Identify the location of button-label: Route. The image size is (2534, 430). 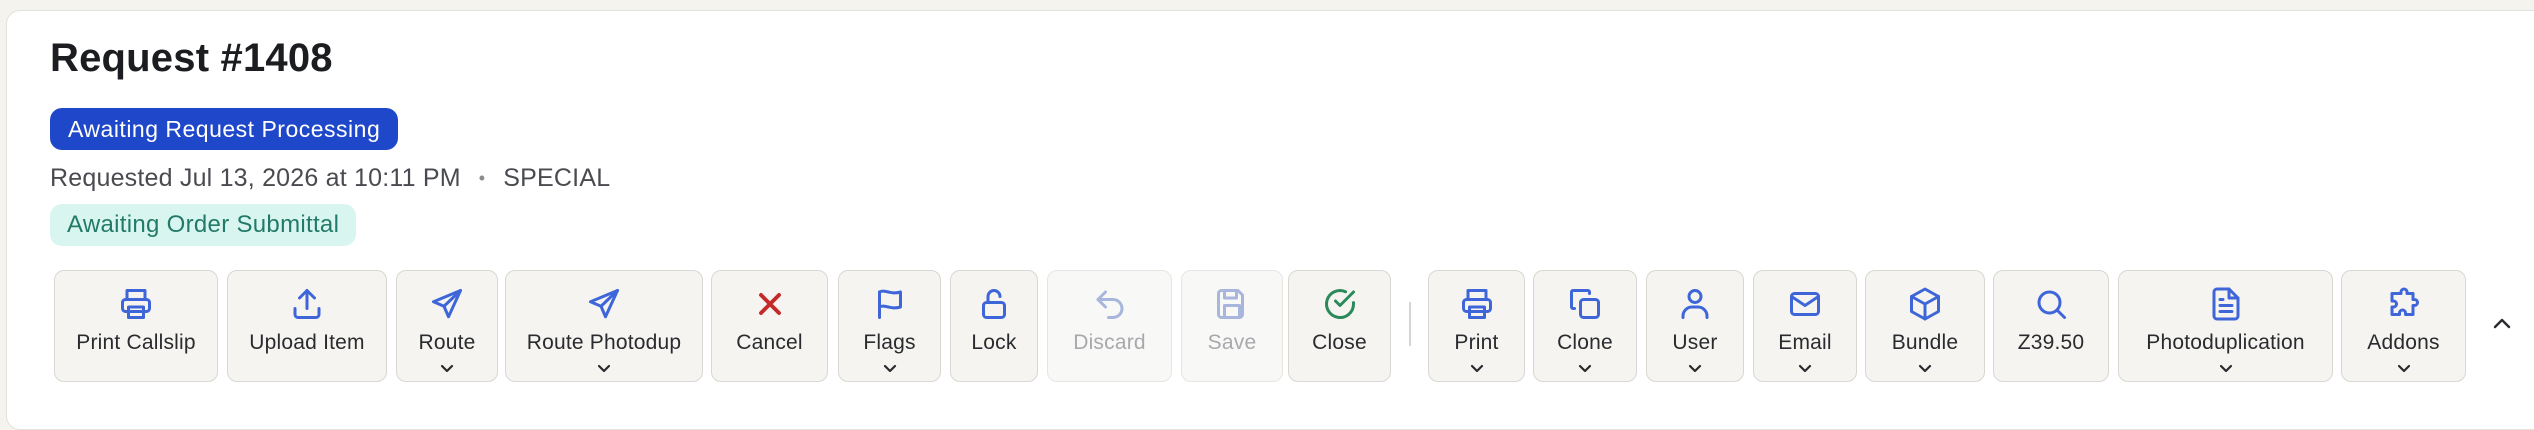
(447, 342).